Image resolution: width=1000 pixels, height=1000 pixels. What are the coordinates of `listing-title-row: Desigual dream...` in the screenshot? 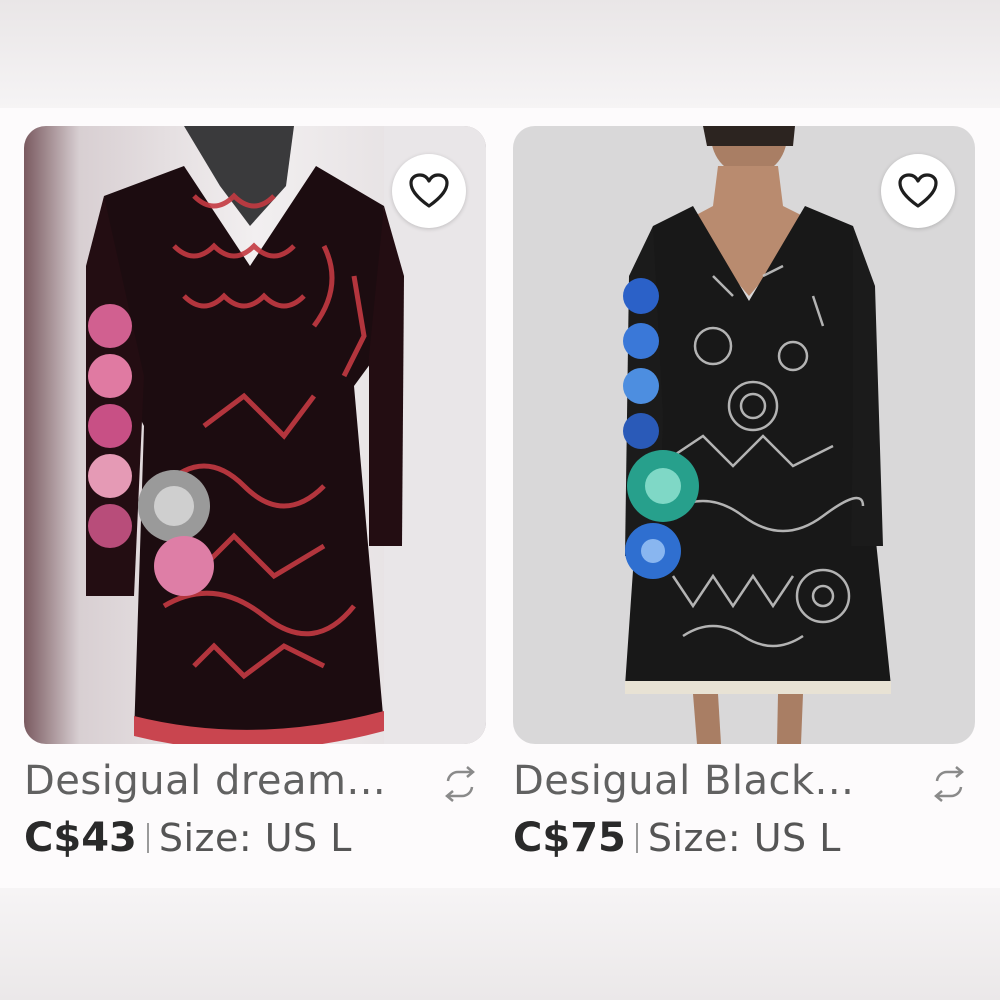 It's located at (255, 783).